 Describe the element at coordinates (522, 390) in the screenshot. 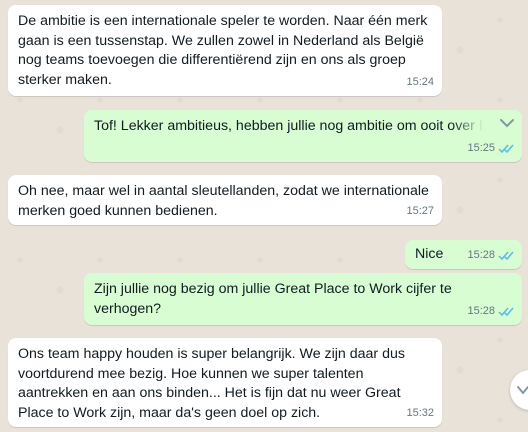

I see `scroll-down-icon` at that location.